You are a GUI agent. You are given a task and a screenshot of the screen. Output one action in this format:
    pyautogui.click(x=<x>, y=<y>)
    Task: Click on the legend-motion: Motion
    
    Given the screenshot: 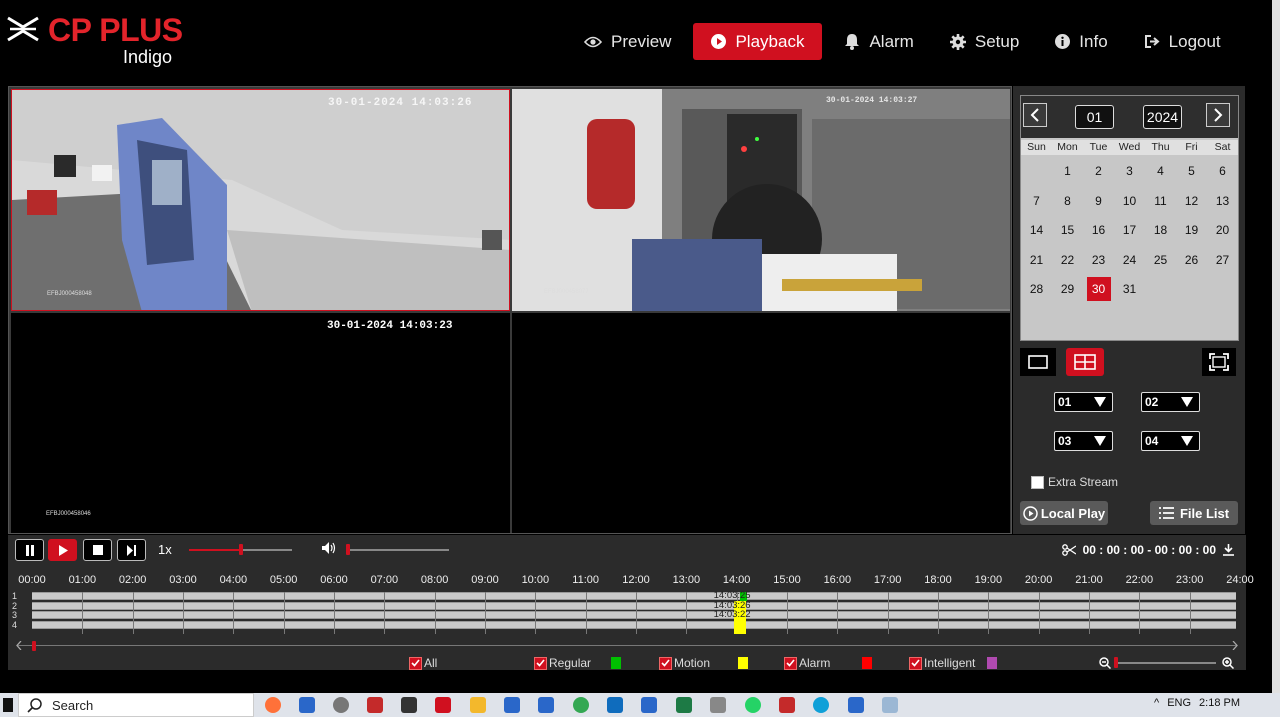 What is the action you would take?
    pyautogui.click(x=704, y=663)
    